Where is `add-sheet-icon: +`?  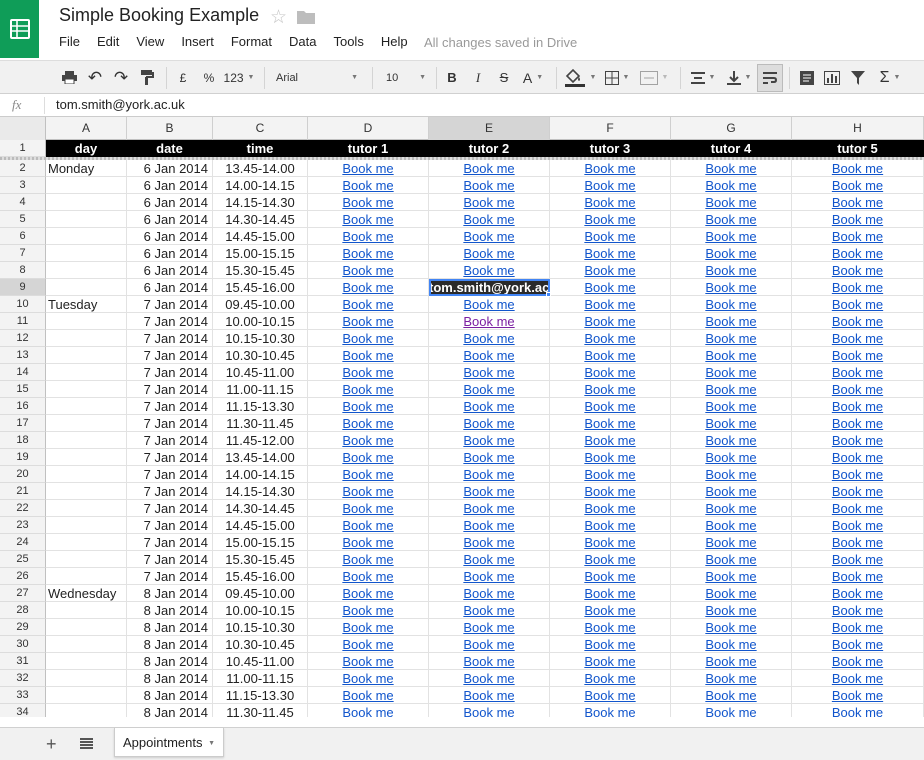
add-sheet-icon: + is located at coordinates (51, 744).